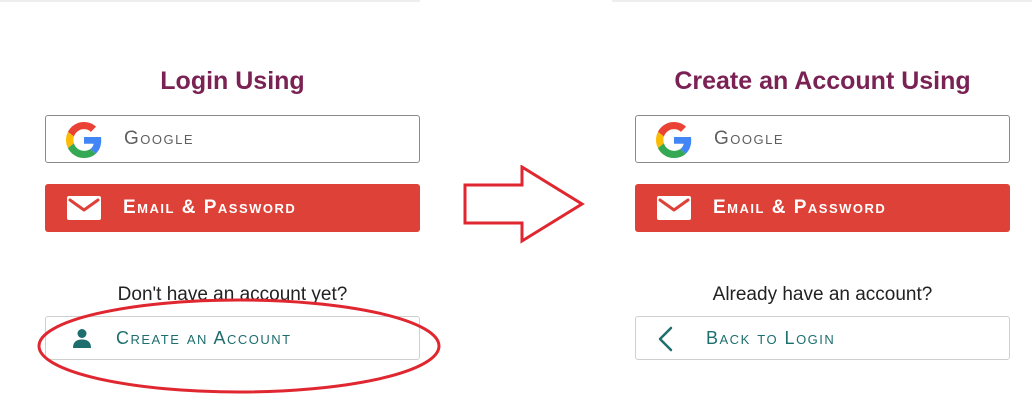  What do you see at coordinates (771, 338) in the screenshot?
I see `back-to-login-label: Back to Login` at bounding box center [771, 338].